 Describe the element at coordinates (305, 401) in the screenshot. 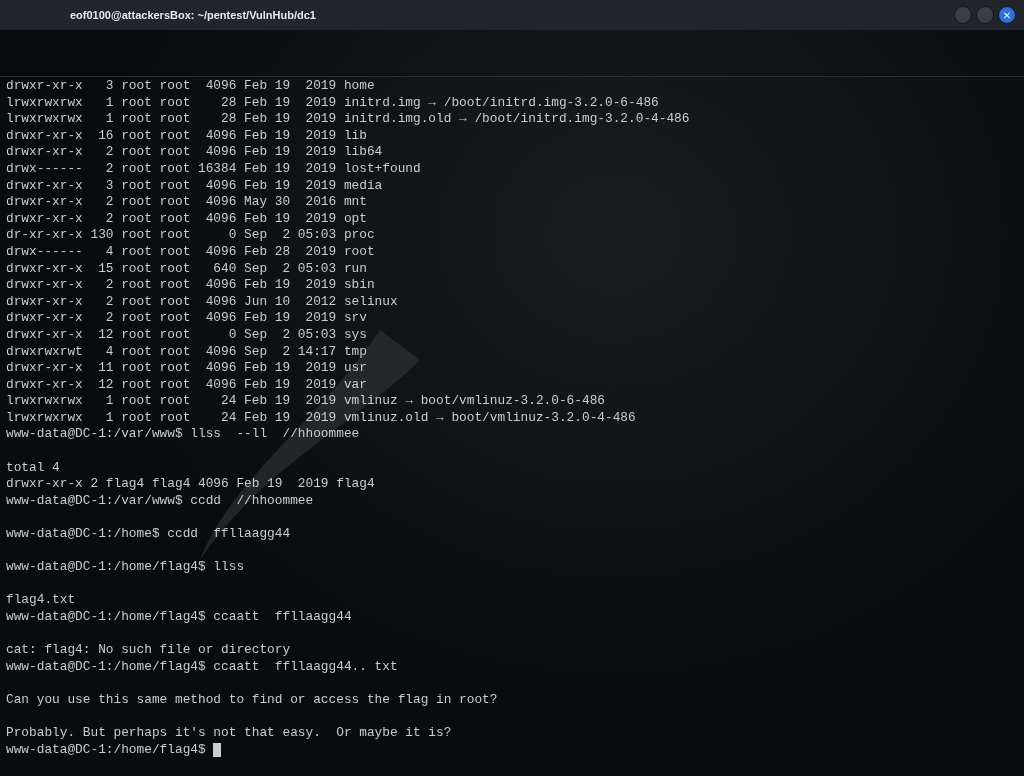

I see `terminal-line: lrwxrwxrwx 1 root root 24 Feb 19 2019 vmlinuz → boot/vmlinuz-3.2.0-6-486` at that location.